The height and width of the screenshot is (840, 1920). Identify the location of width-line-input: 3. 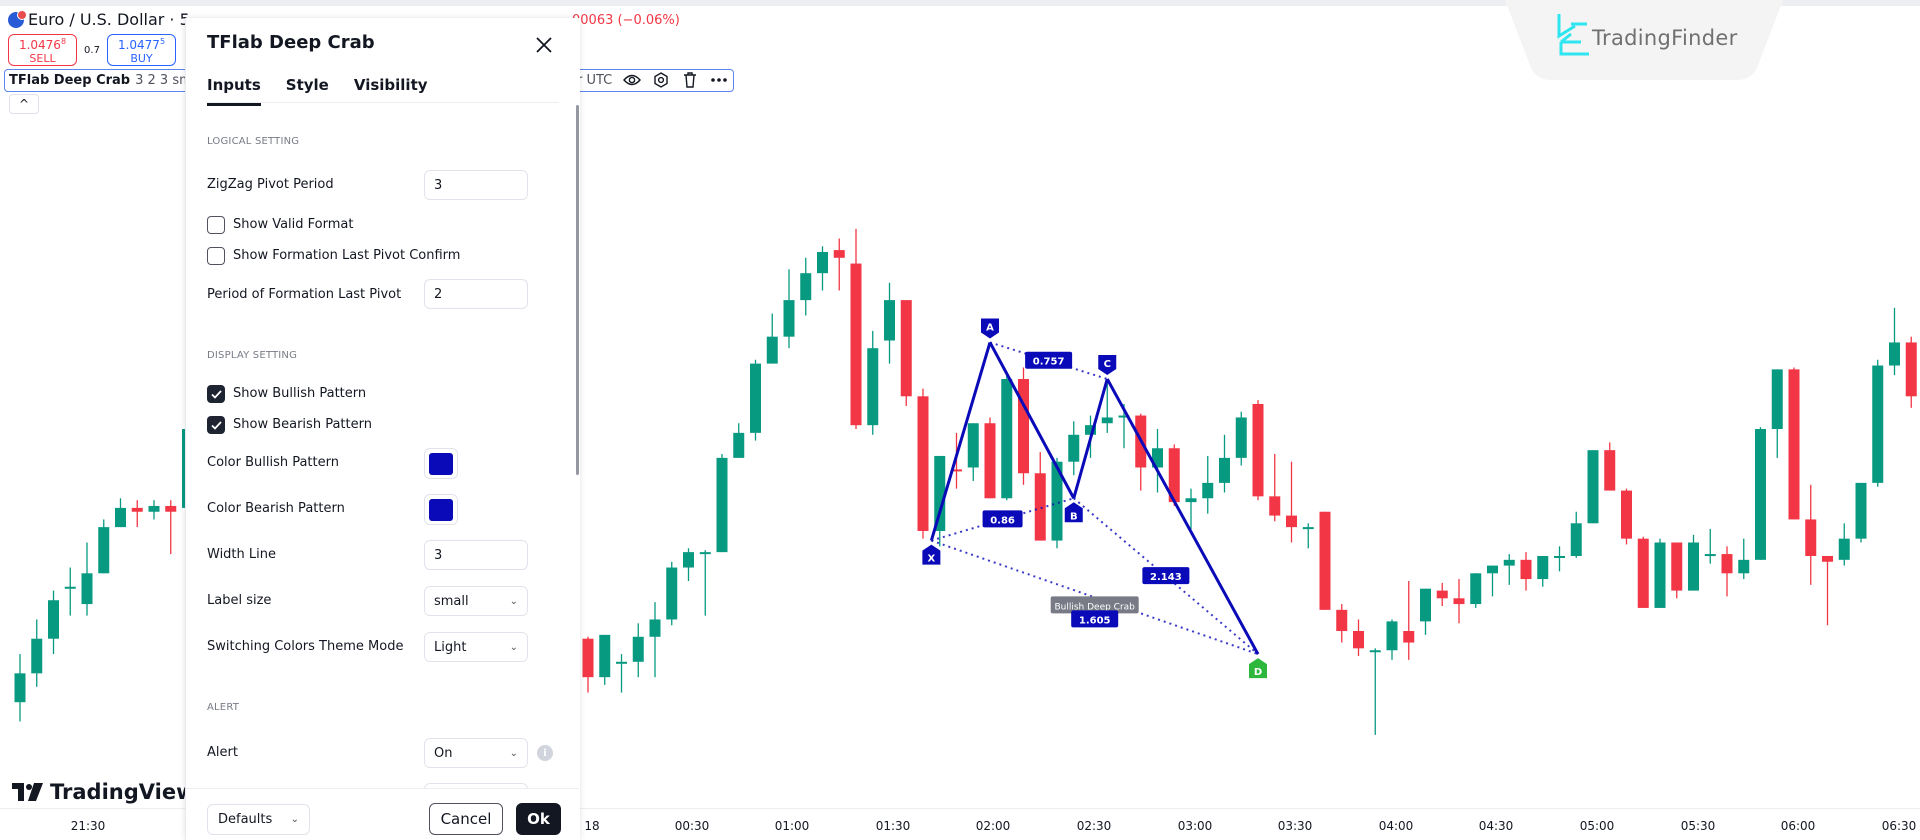
(476, 555).